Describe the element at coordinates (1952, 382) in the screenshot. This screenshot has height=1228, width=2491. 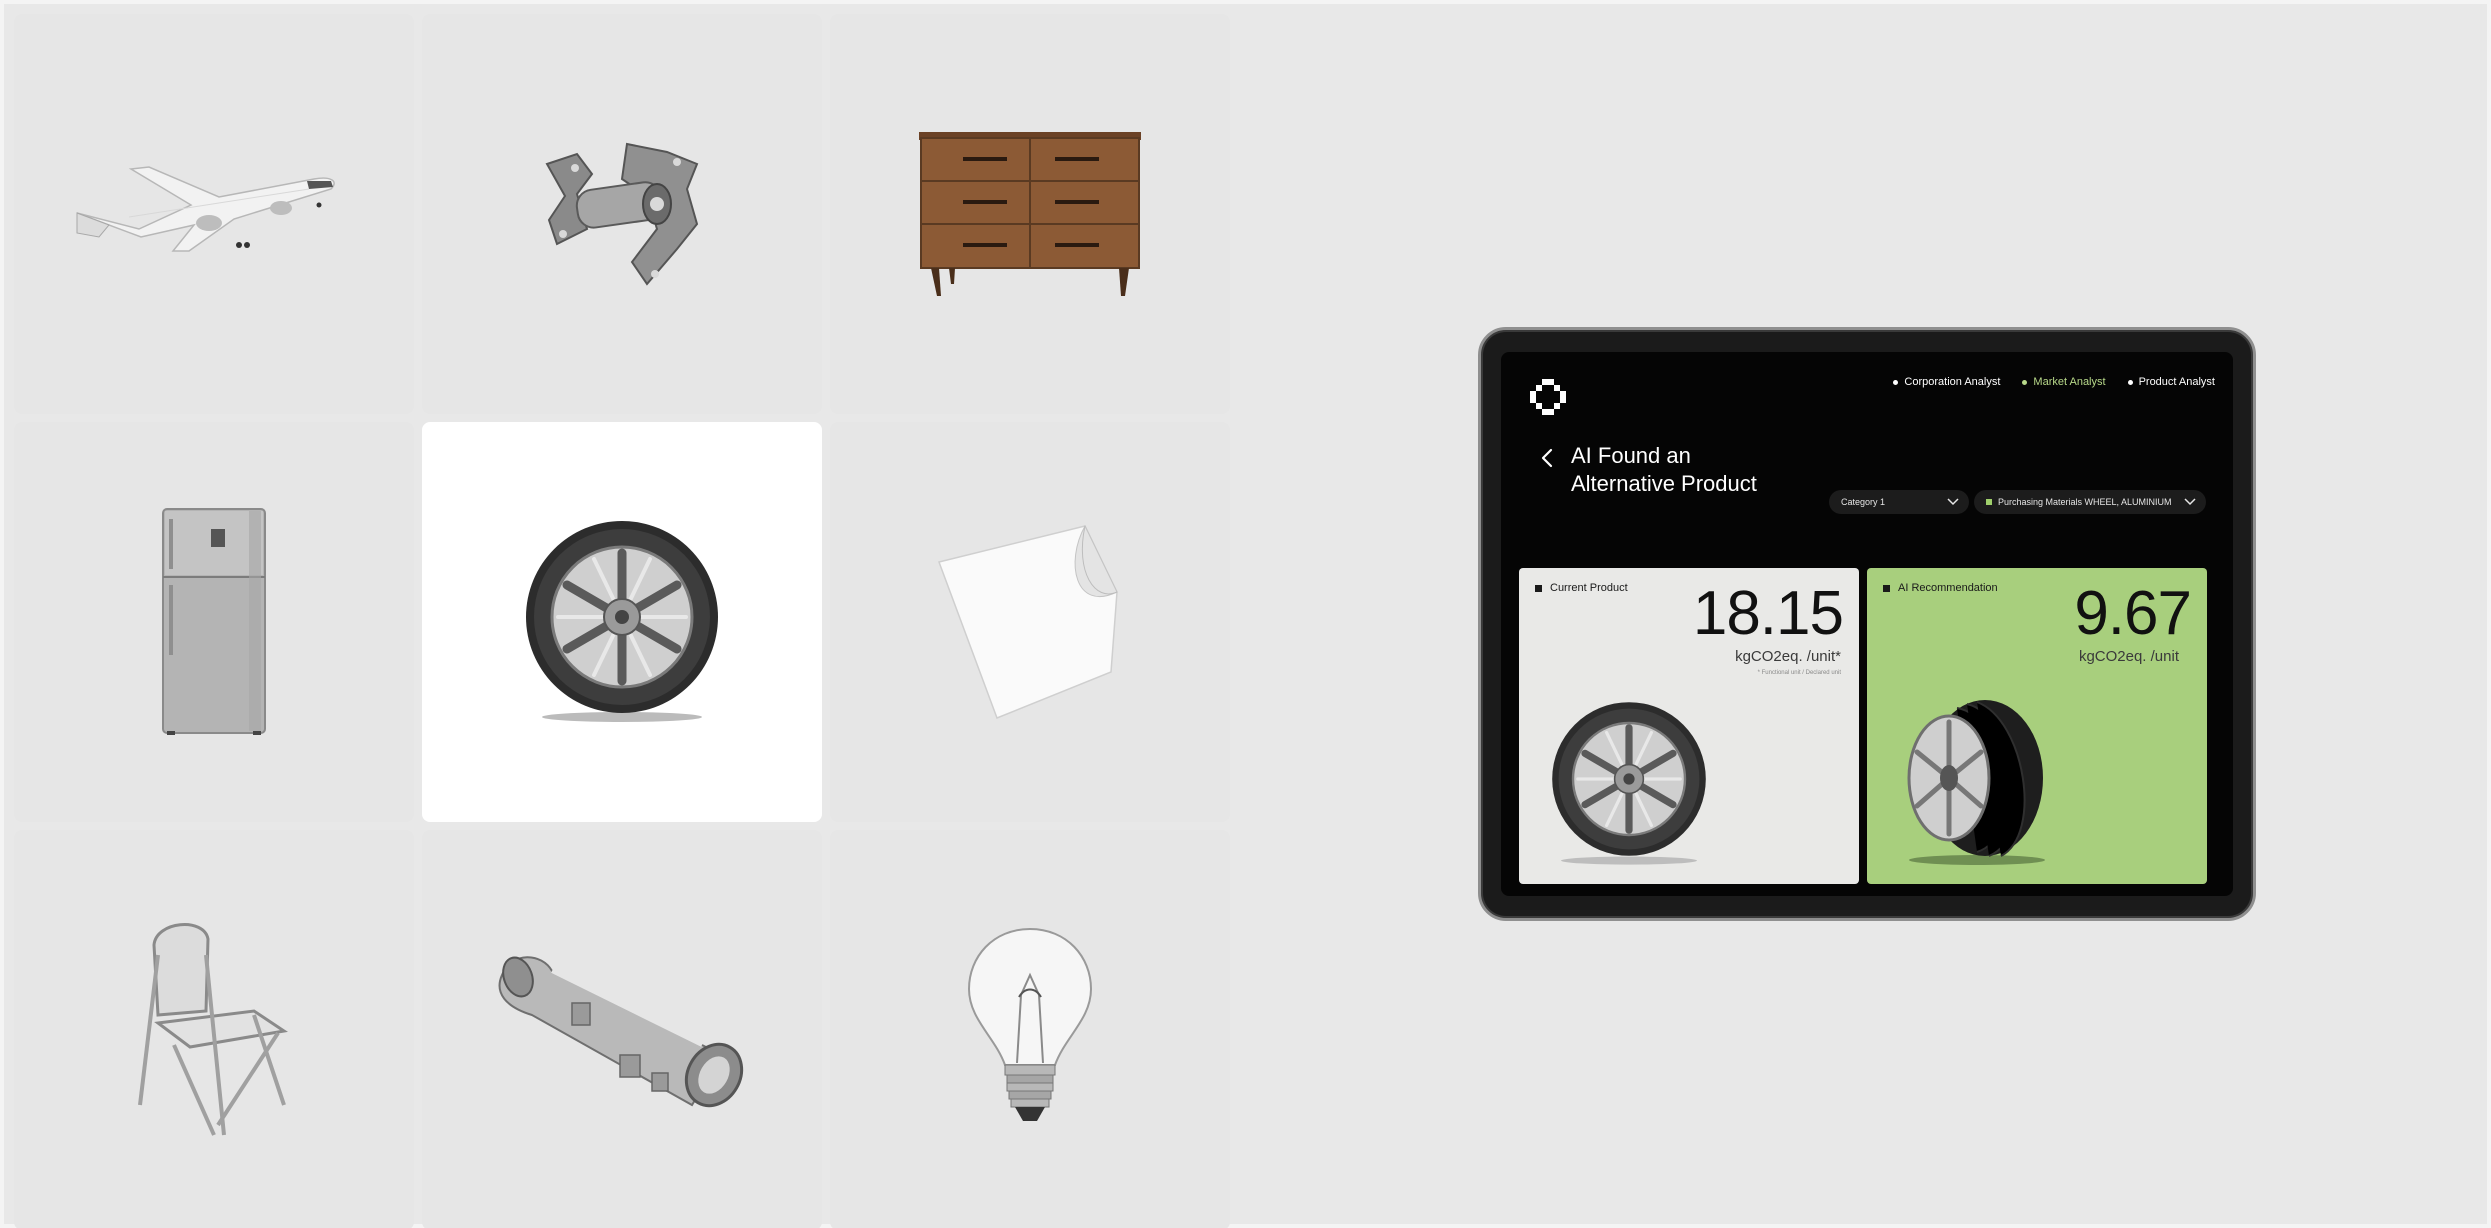
I see `nav-label: Corporation Analyst` at that location.